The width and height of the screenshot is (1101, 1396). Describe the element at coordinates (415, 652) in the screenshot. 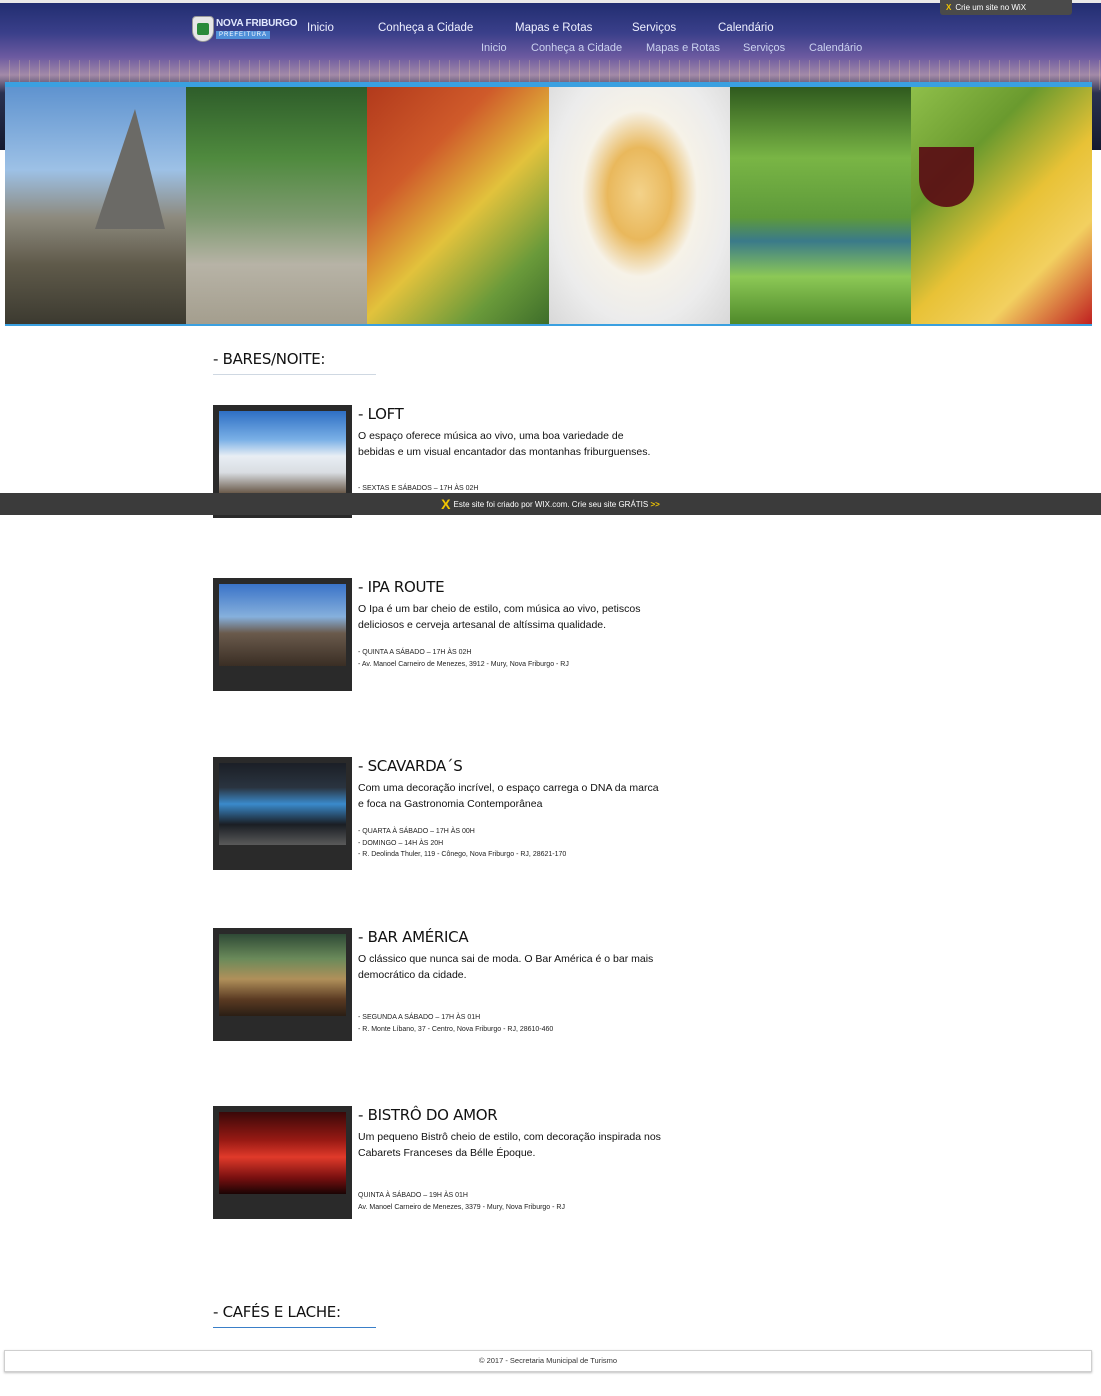

I see `venue-hours: - QUINTA A SÁBADO – 17H ÀS 02H` at that location.